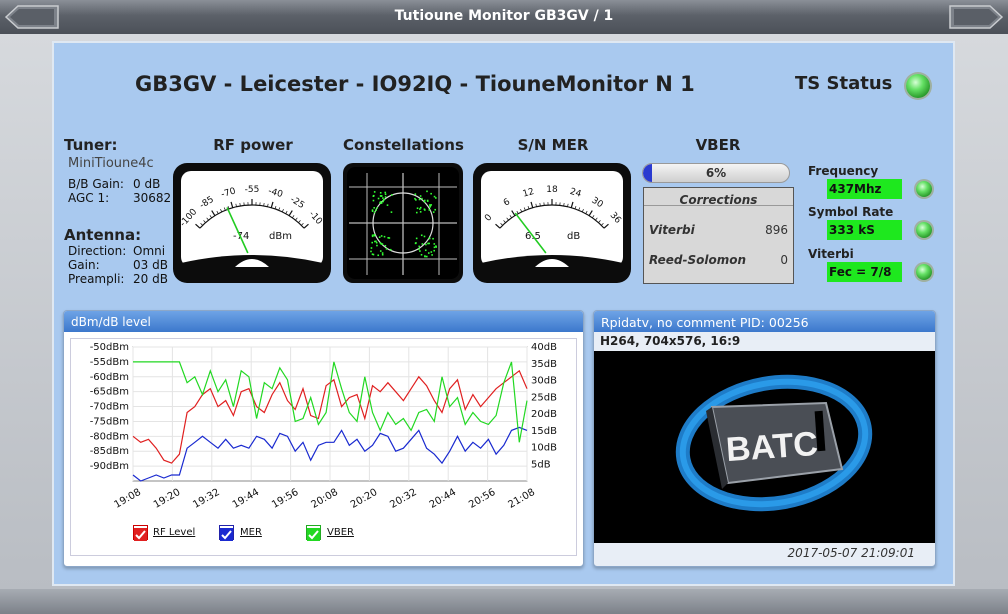 Image resolution: width=1008 pixels, height=614 pixels. I want to click on mer-meter: 061218243036 6.5 dB, so click(552, 223).